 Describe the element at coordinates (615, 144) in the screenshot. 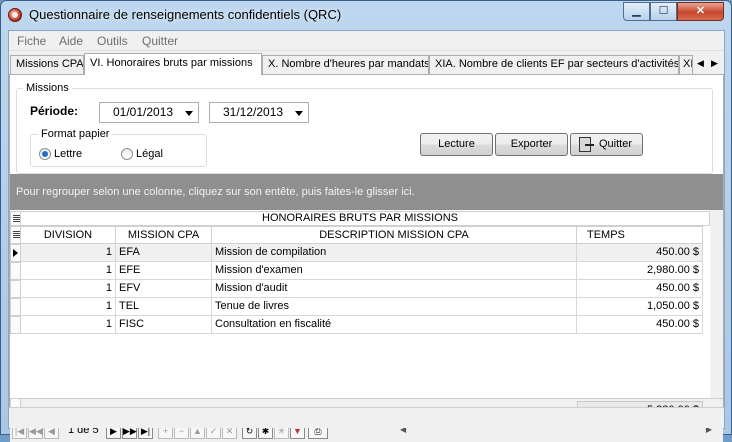

I see `quitter-button-label: Quitter` at that location.